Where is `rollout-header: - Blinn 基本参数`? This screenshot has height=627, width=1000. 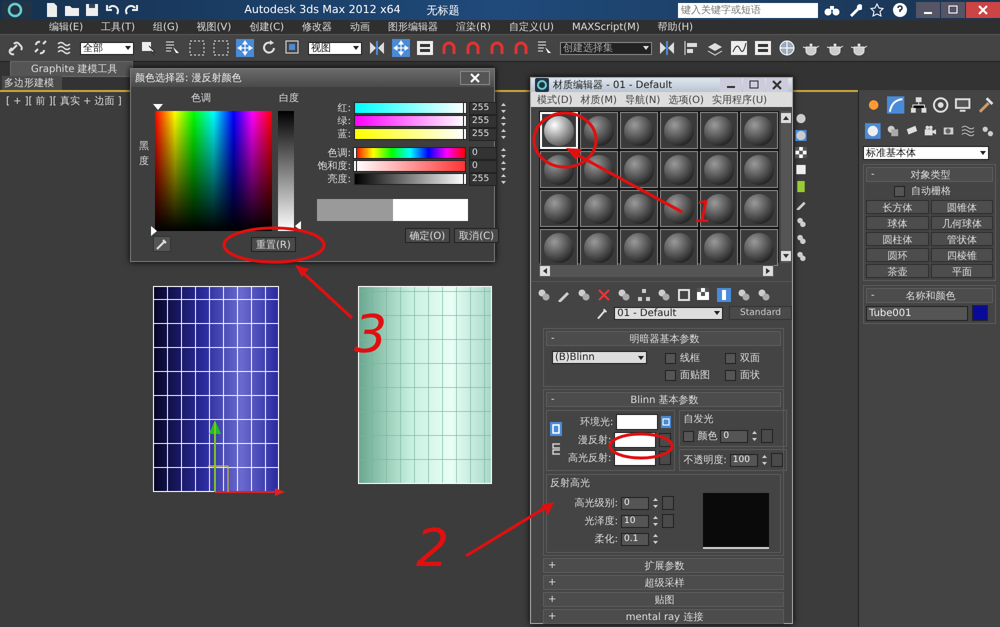 rollout-header: - Blinn 基本参数 is located at coordinates (663, 399).